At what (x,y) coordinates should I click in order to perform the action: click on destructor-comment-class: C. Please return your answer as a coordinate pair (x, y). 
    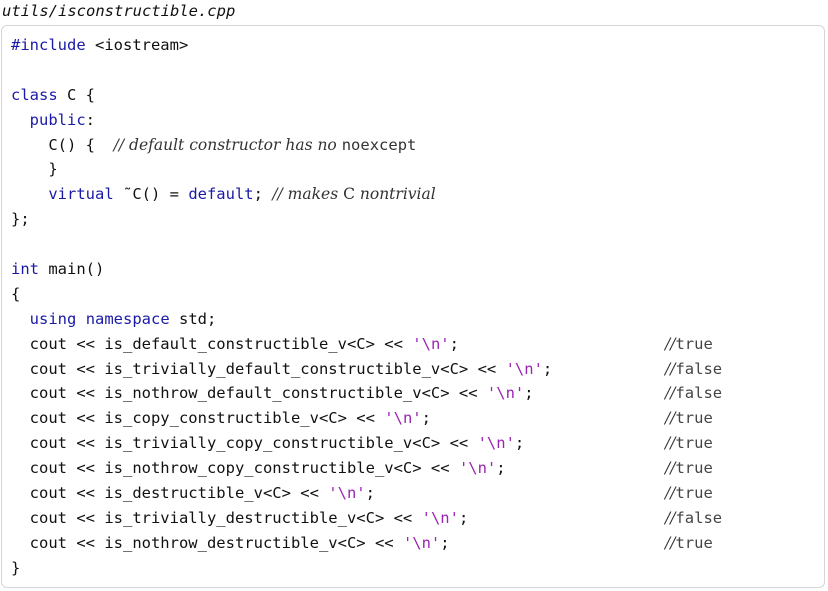
    Looking at the image, I should click on (349, 194).